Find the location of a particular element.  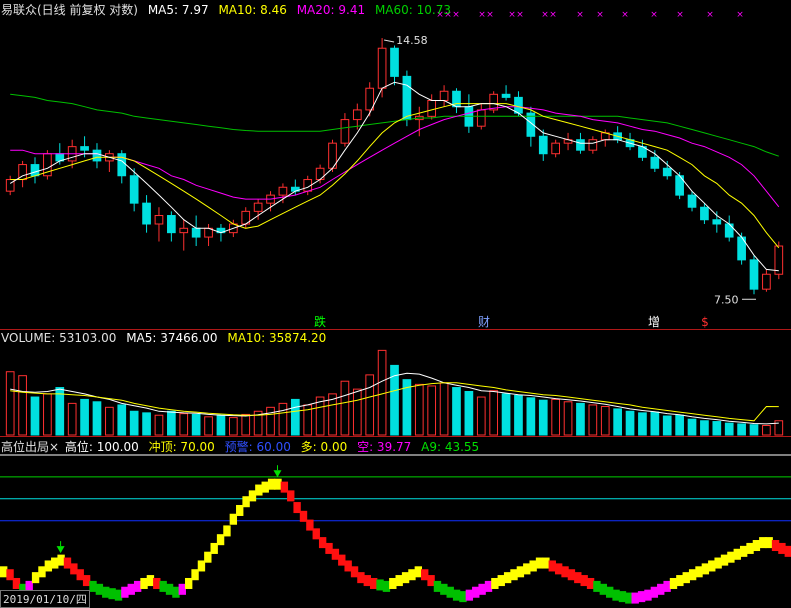

stock-title: 易联众(日线 前复权 对数) is located at coordinates (69, 10).